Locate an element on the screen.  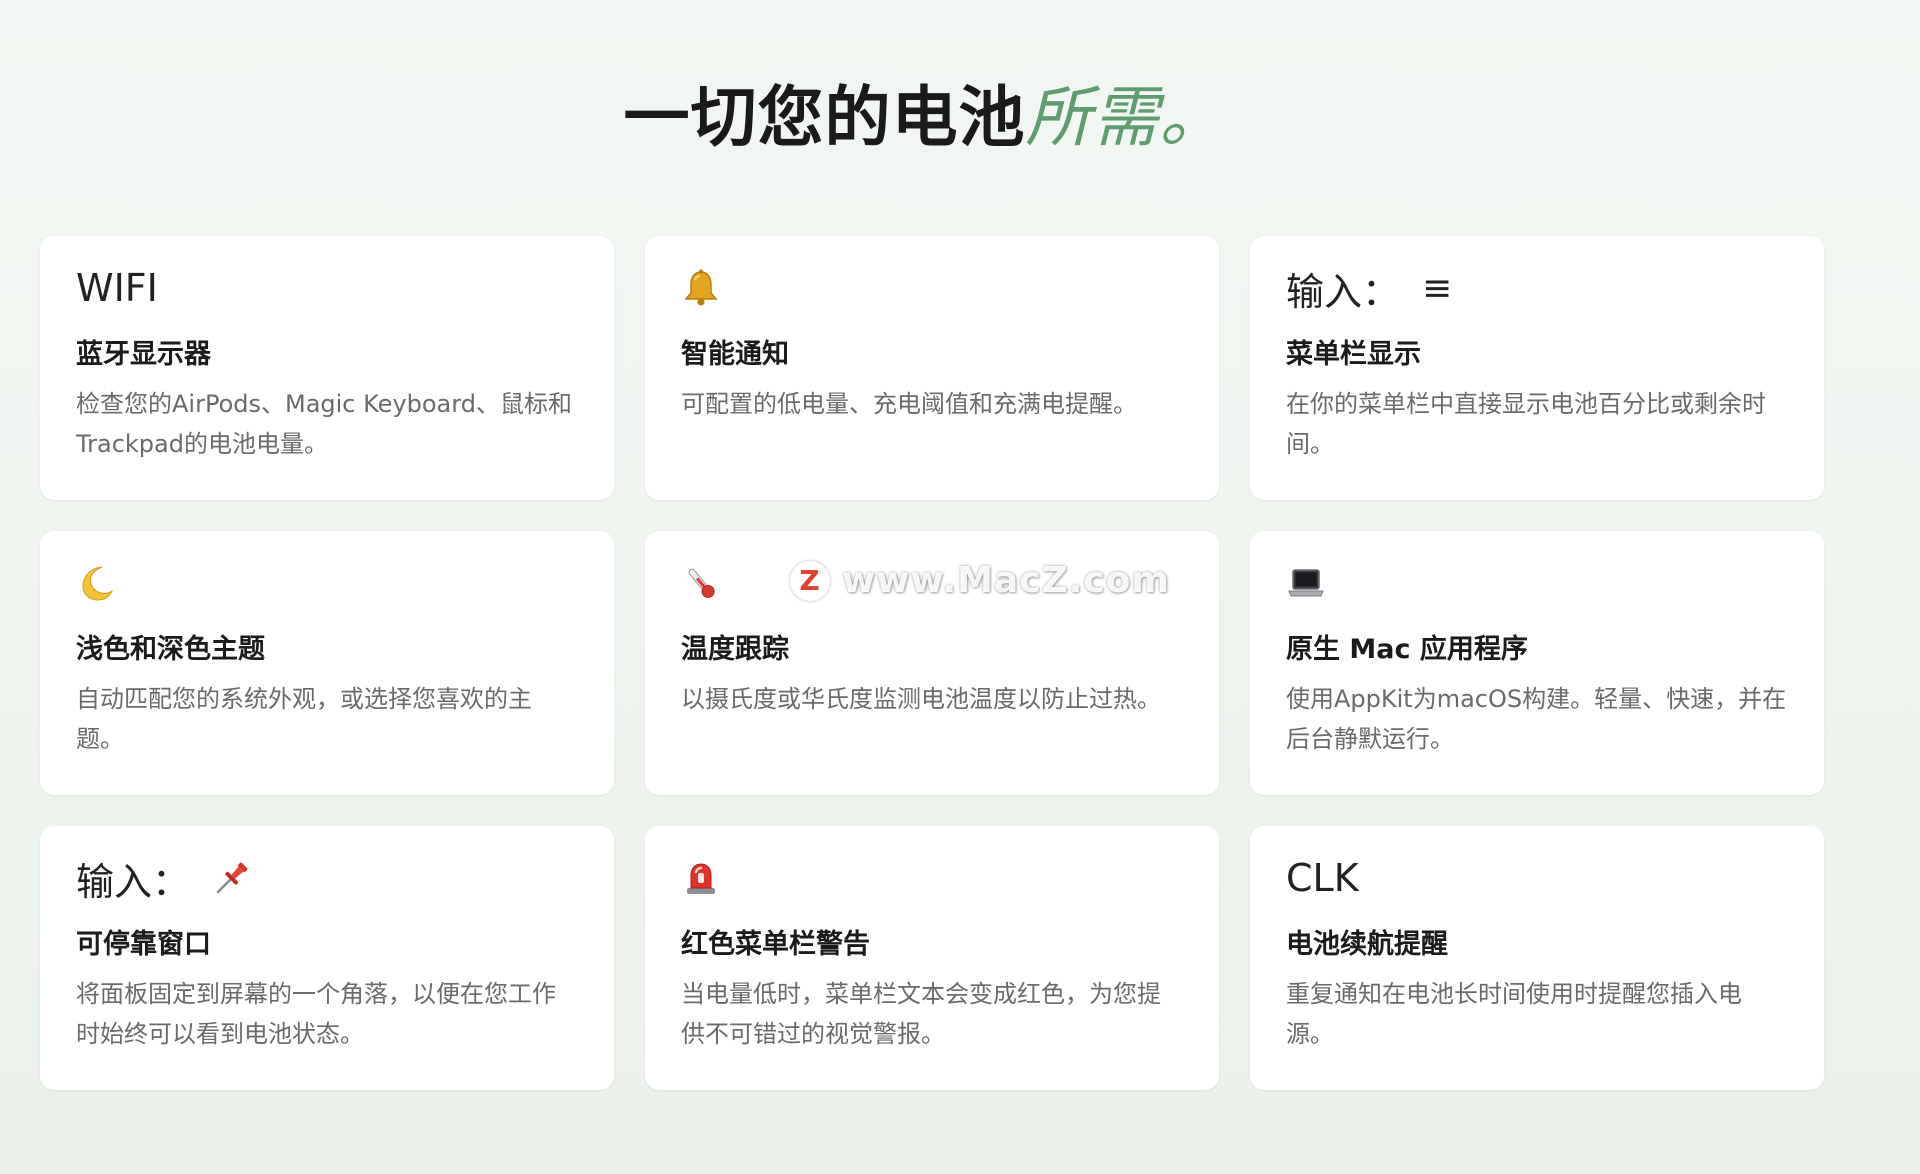
headline-accent: 所需。 is located at coordinates (1126, 117).